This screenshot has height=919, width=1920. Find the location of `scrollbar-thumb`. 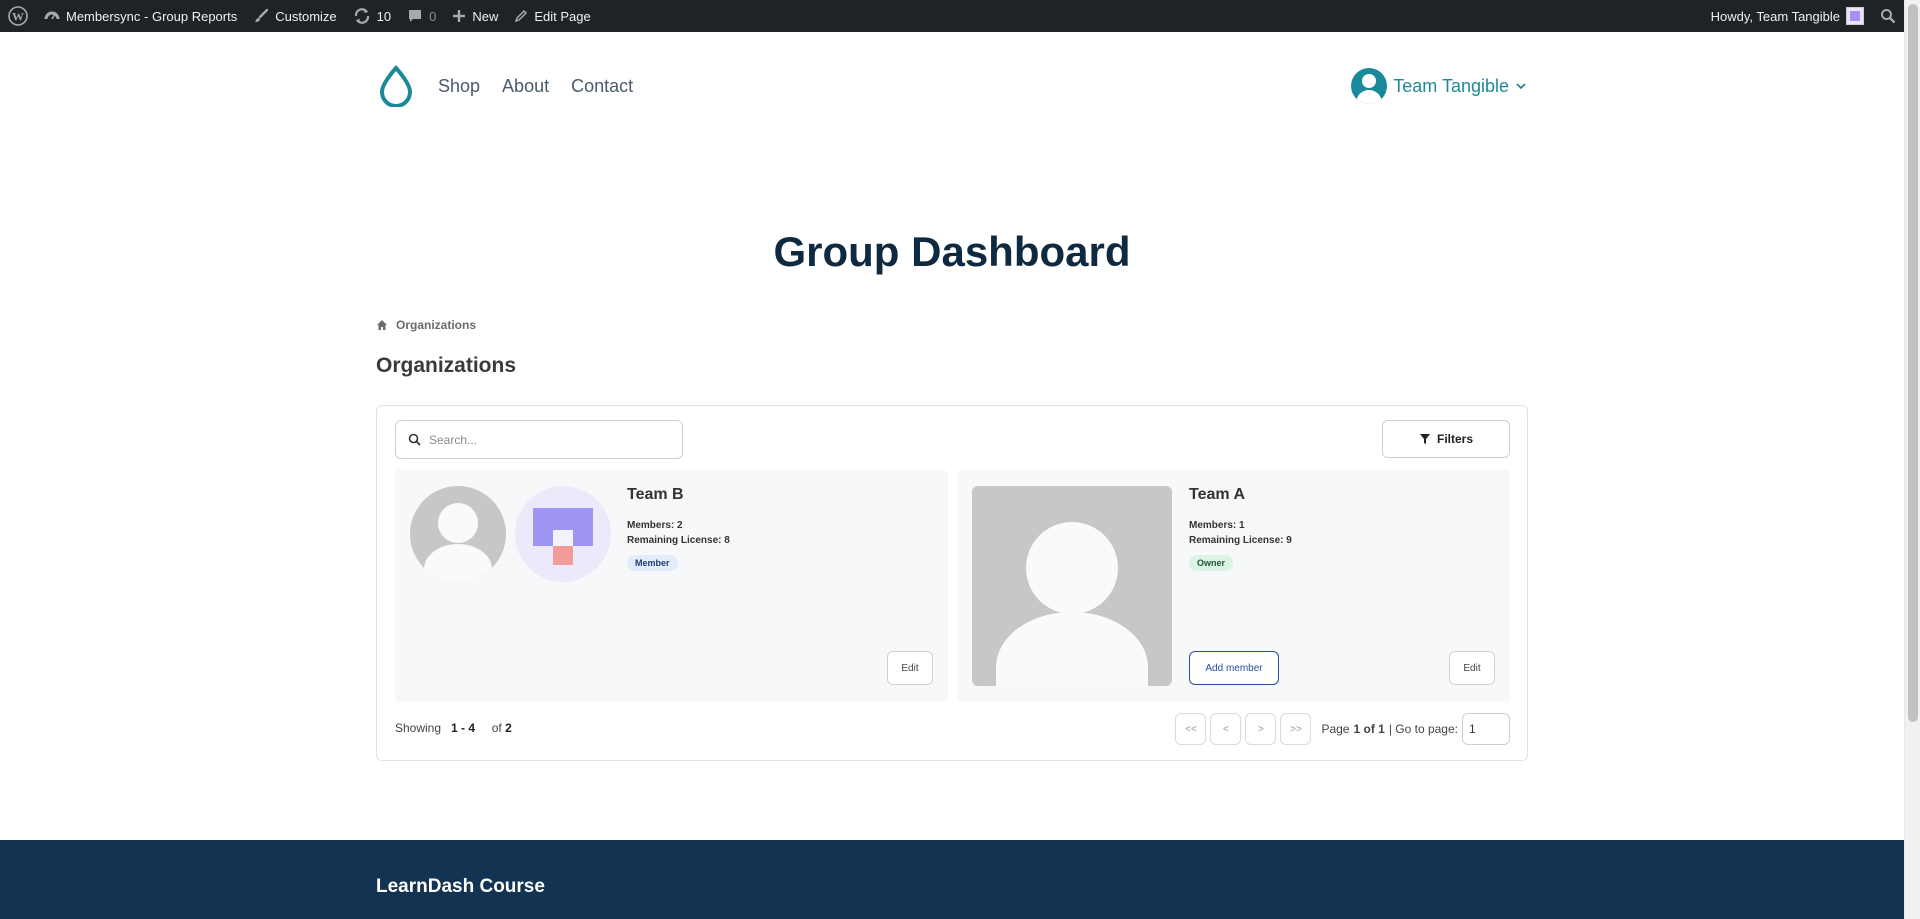

scrollbar-thumb is located at coordinates (1913, 363).